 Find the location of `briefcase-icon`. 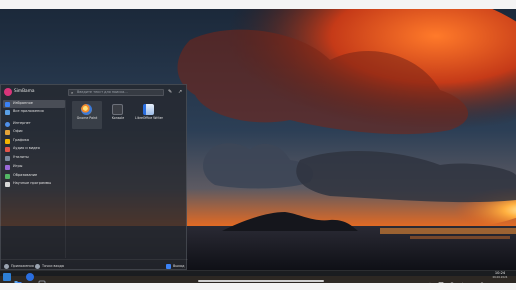

briefcase-icon is located at coordinates (7, 132).